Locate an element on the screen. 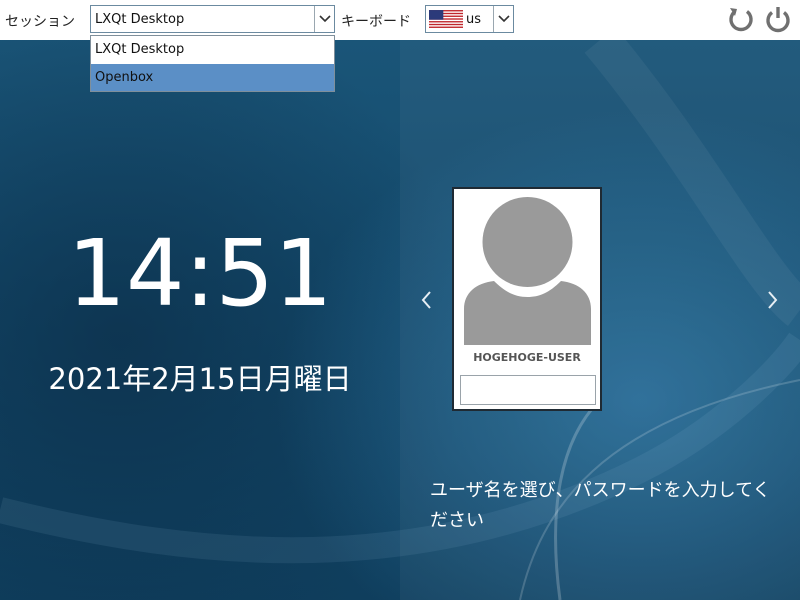  session-select: LXQt Desktop is located at coordinates (212, 19).